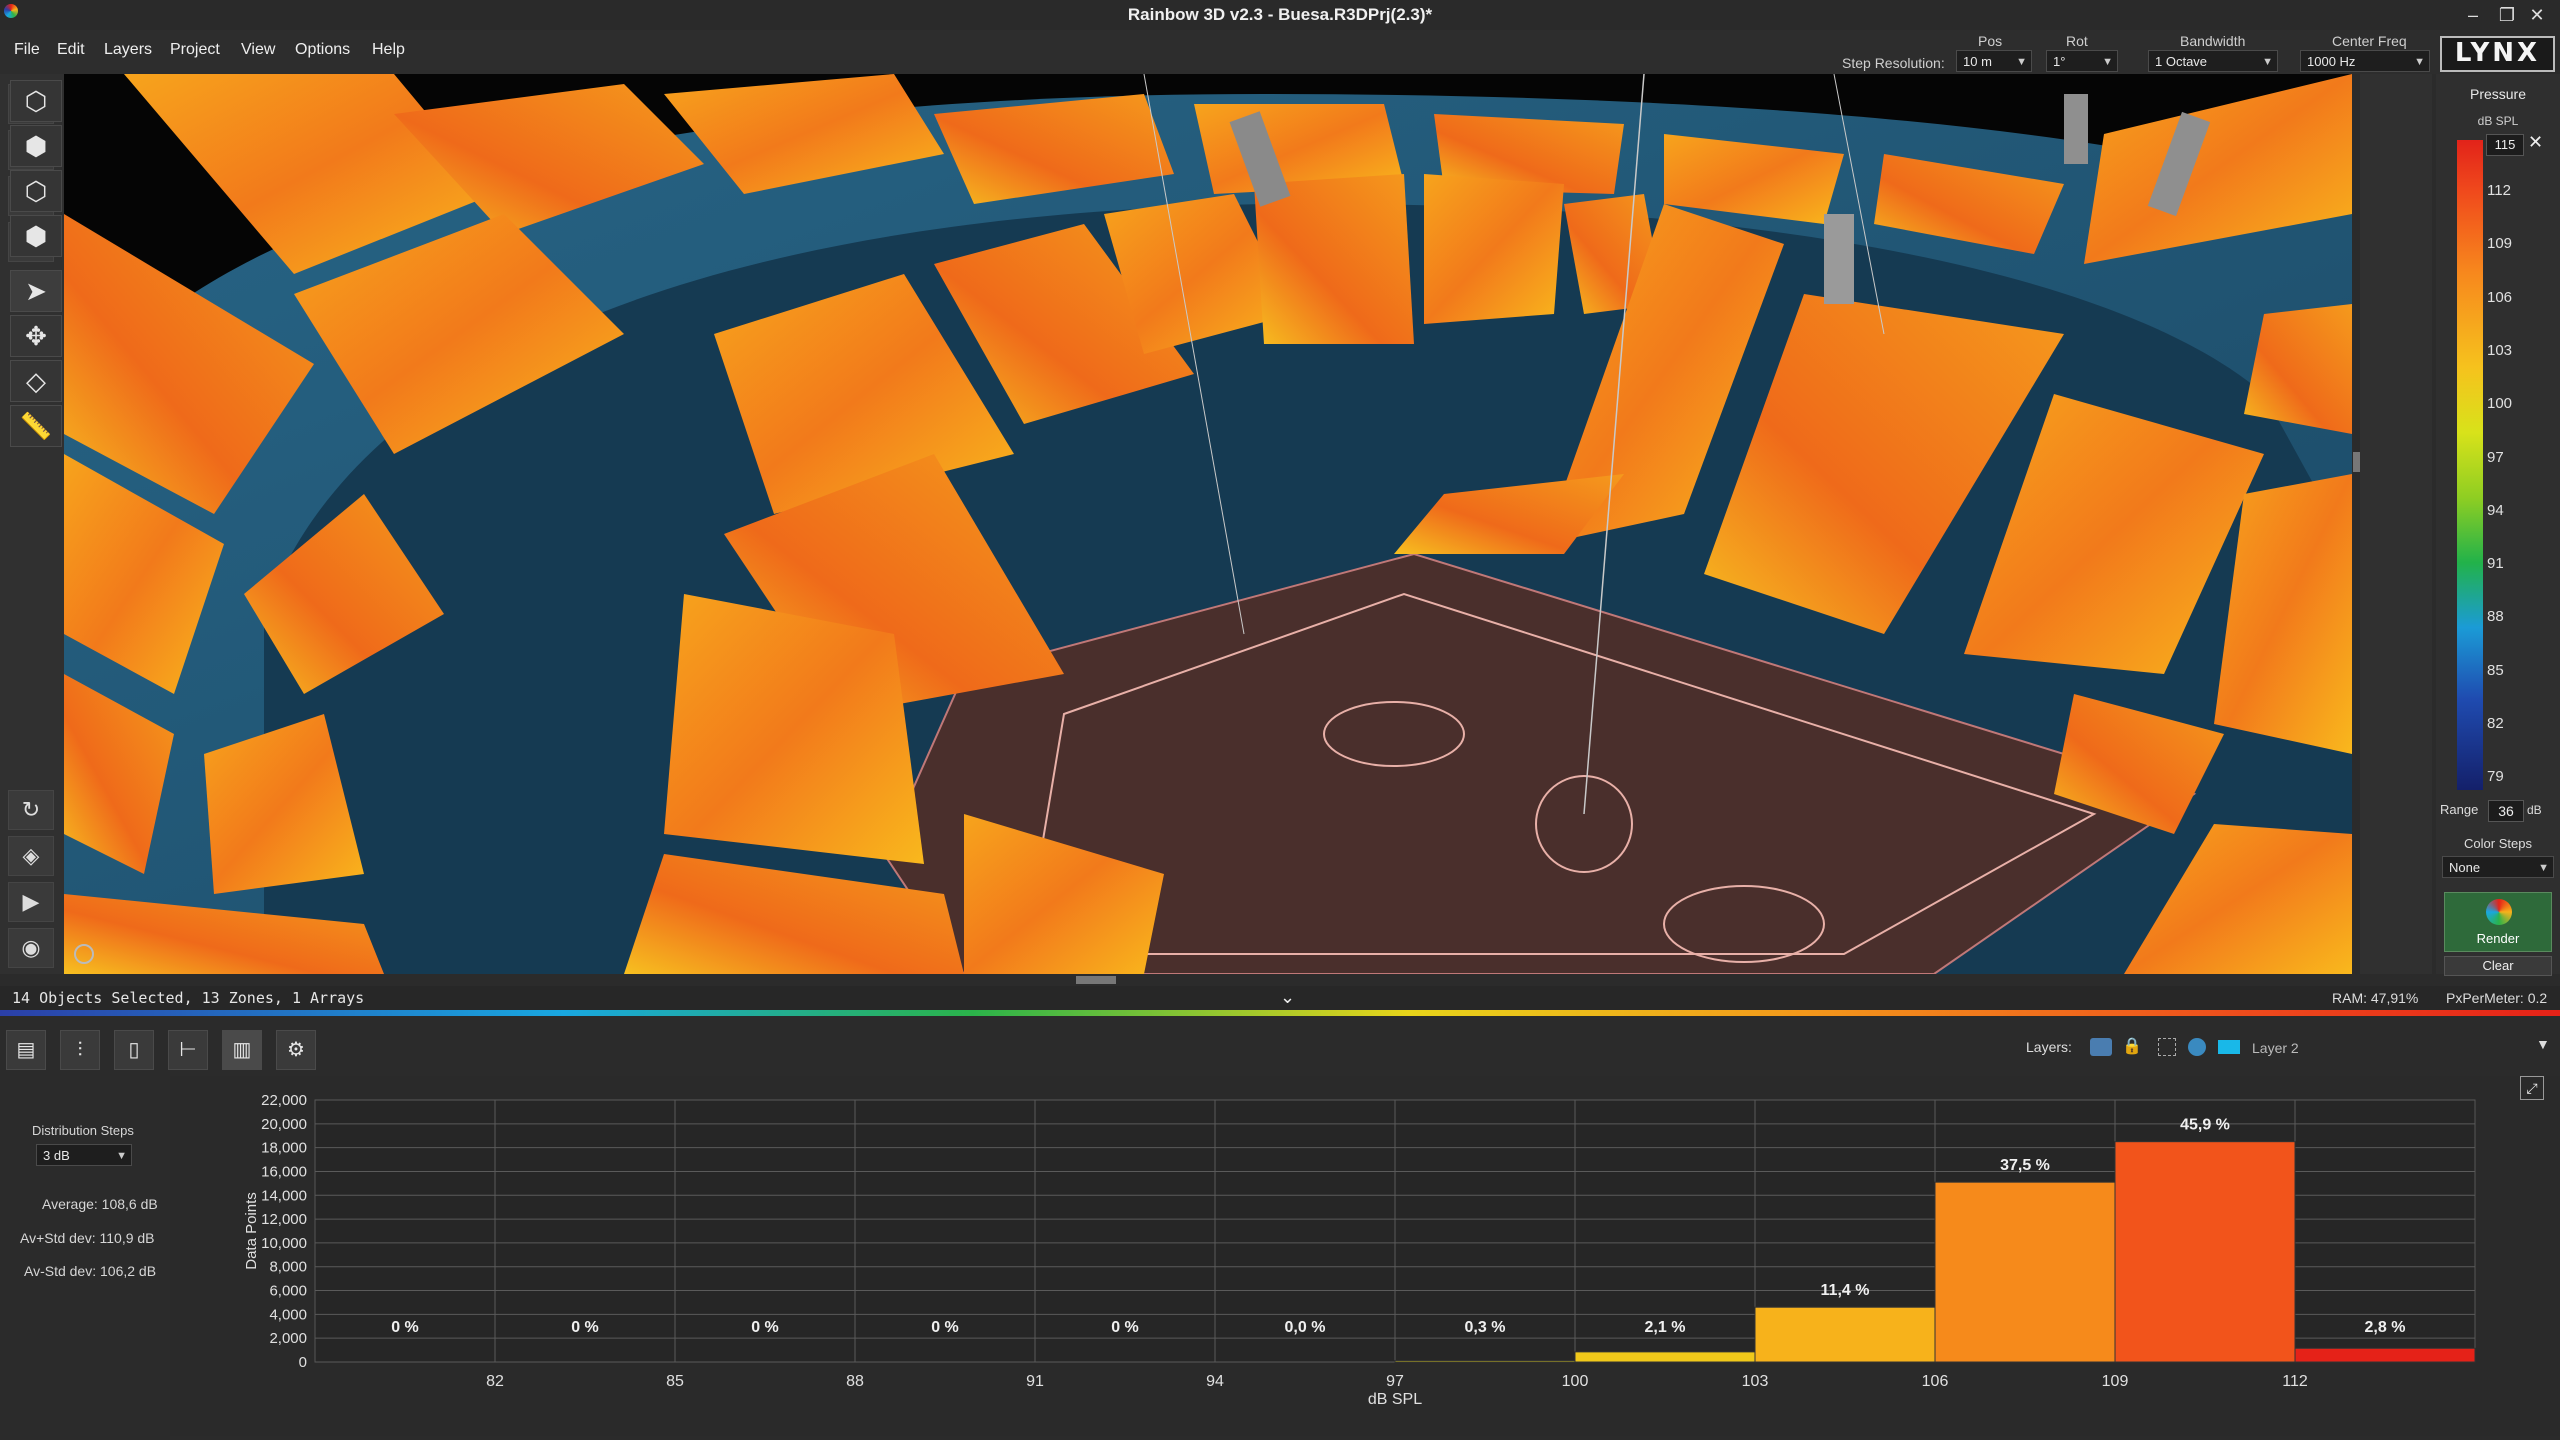  I want to click on legend-tick-label: 79, so click(2495, 777).